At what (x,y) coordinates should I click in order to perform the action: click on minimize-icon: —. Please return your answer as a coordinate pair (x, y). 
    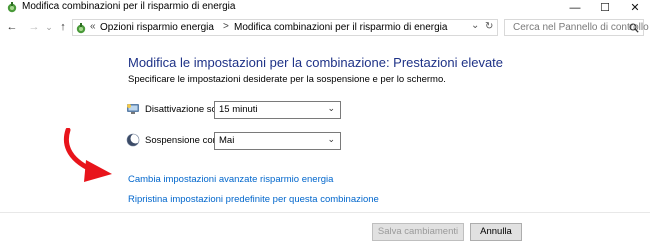
    Looking at the image, I should click on (575, 7).